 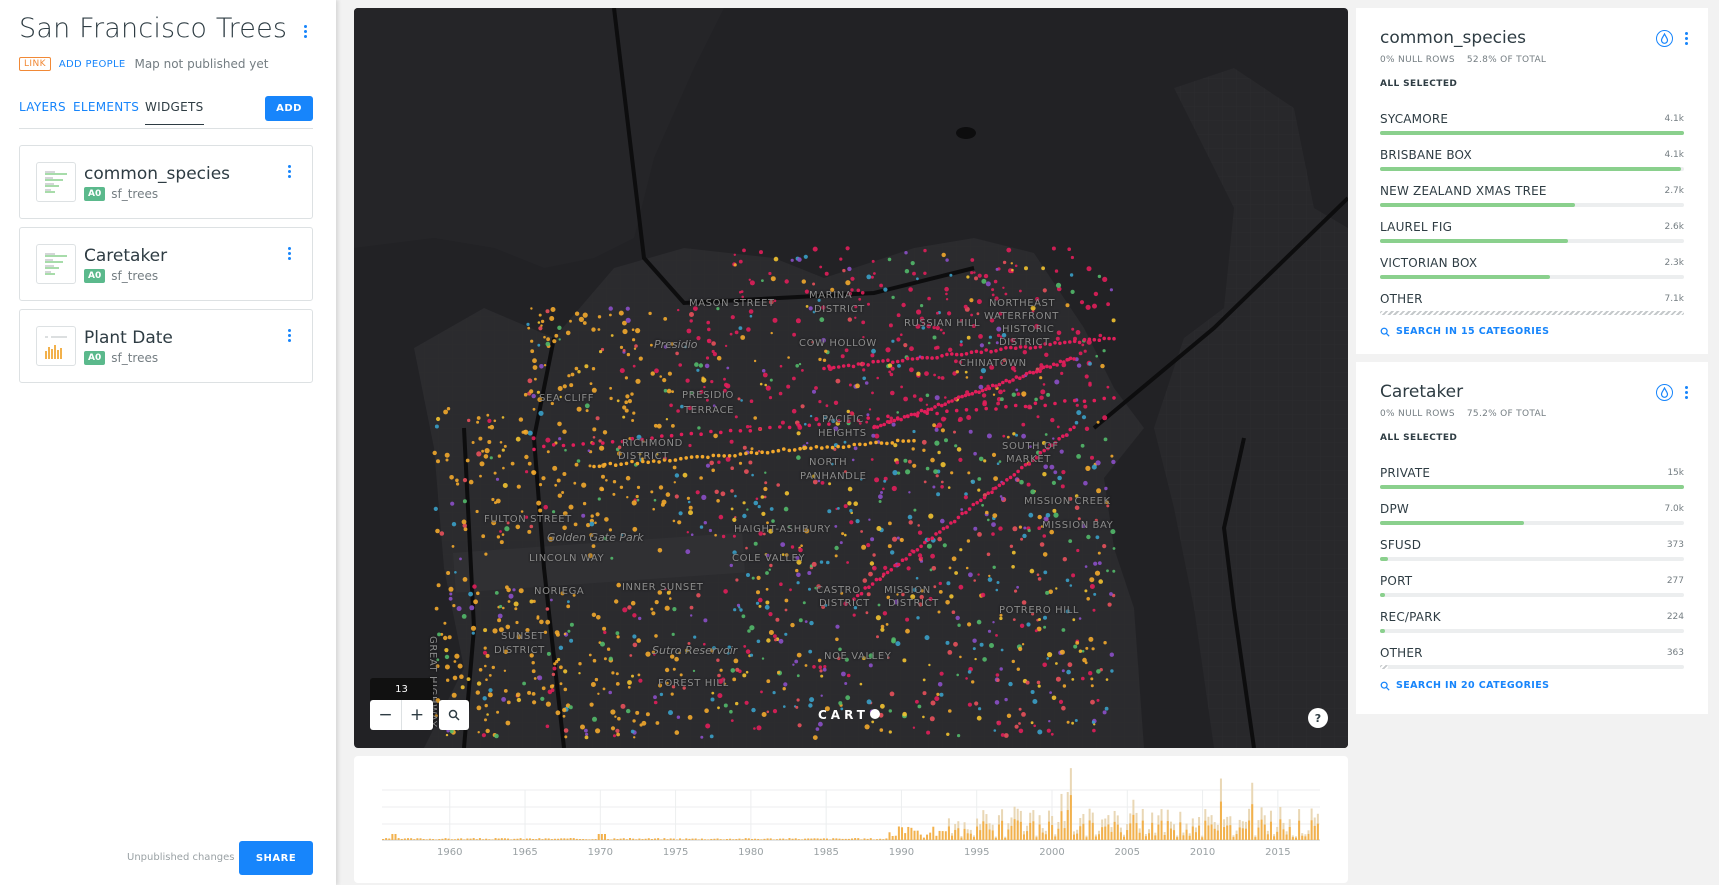 I want to click on category-row: SYCAMORE 4.1k, so click(x=1532, y=129).